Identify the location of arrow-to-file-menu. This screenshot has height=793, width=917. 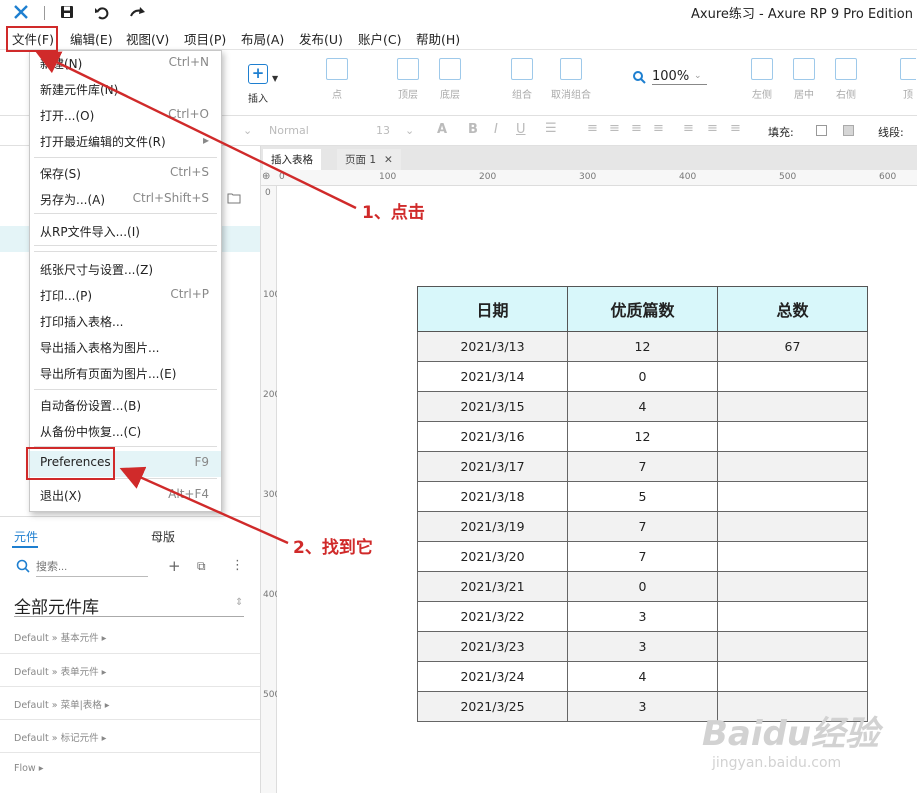
(196, 130).